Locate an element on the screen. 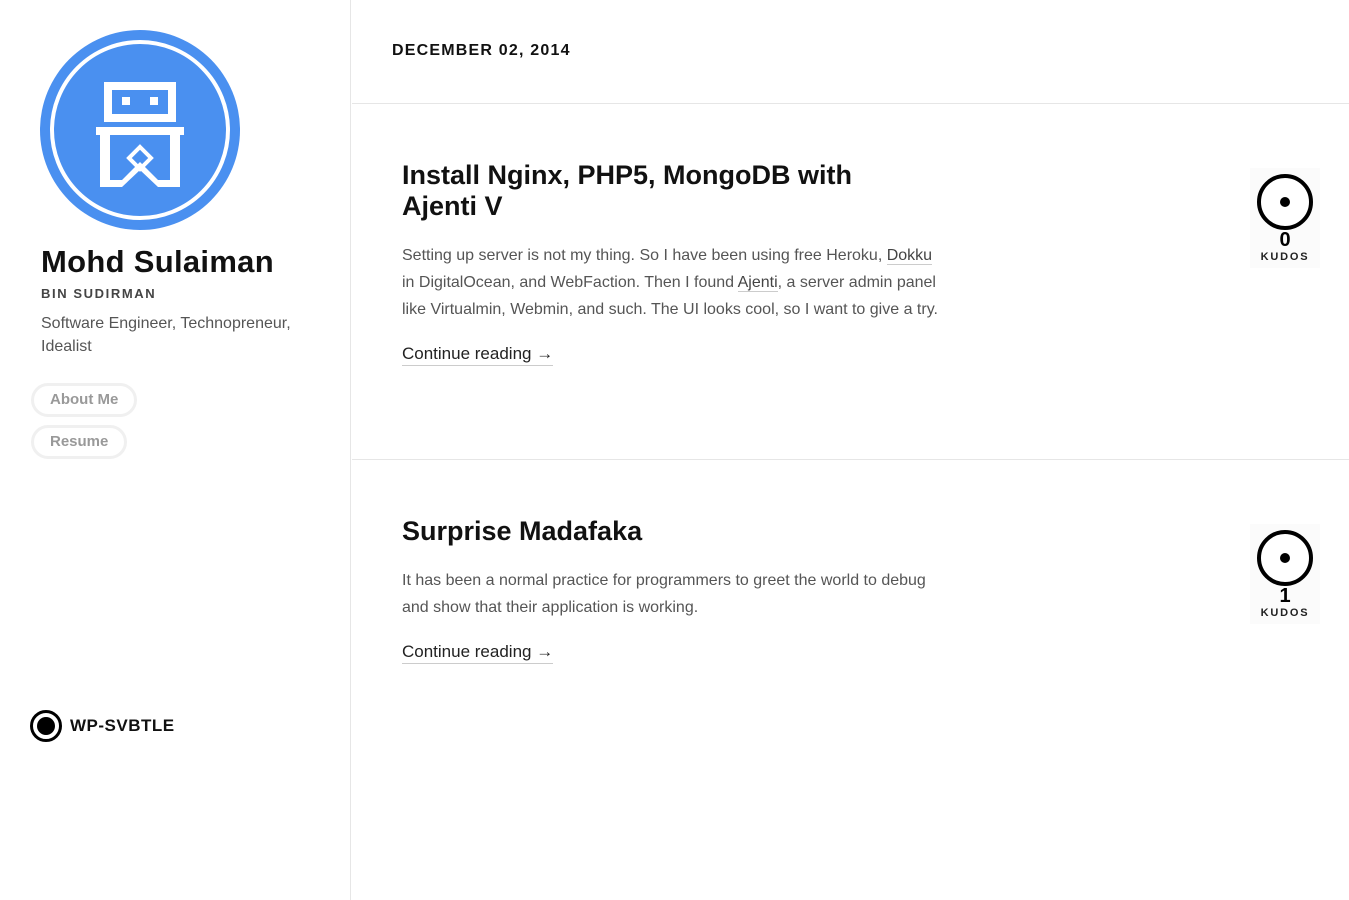 The width and height of the screenshot is (1349, 900). date-header: DECEMBER 02, 2014 is located at coordinates (481, 50).